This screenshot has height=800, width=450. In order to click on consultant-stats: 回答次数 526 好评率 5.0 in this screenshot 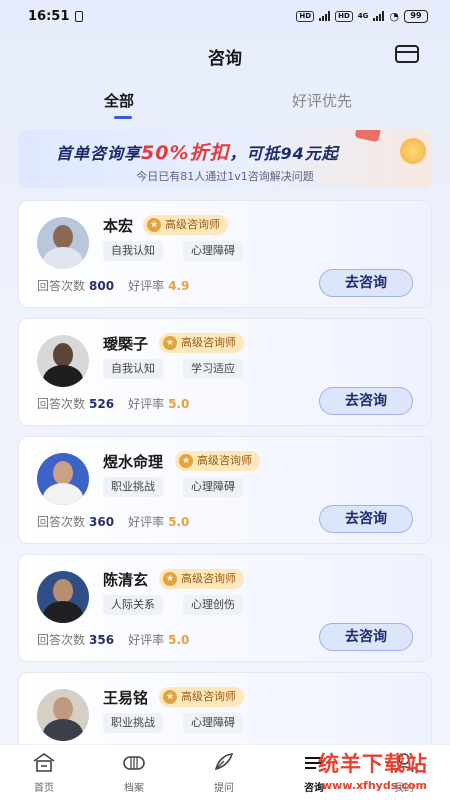, I will do `click(113, 403)`.